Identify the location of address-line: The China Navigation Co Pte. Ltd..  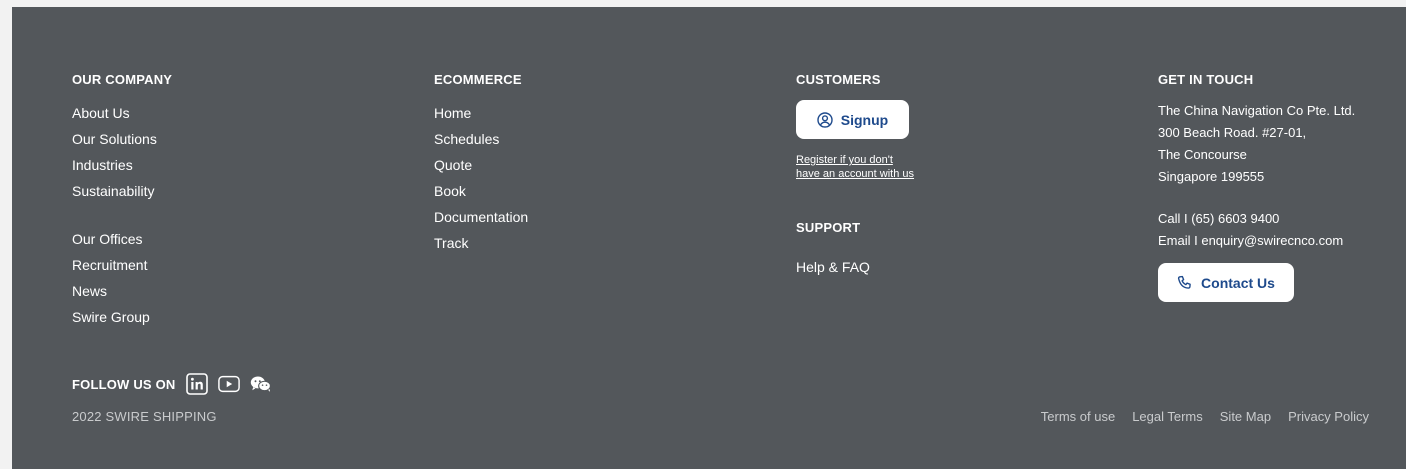
(1257, 110).